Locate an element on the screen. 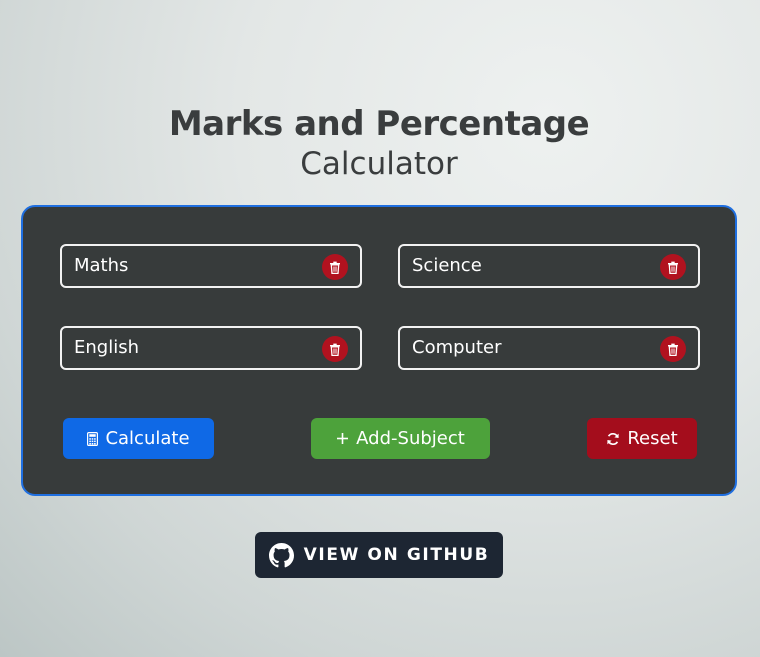 This screenshot has height=657, width=760. refresh-icon is located at coordinates (613, 438).